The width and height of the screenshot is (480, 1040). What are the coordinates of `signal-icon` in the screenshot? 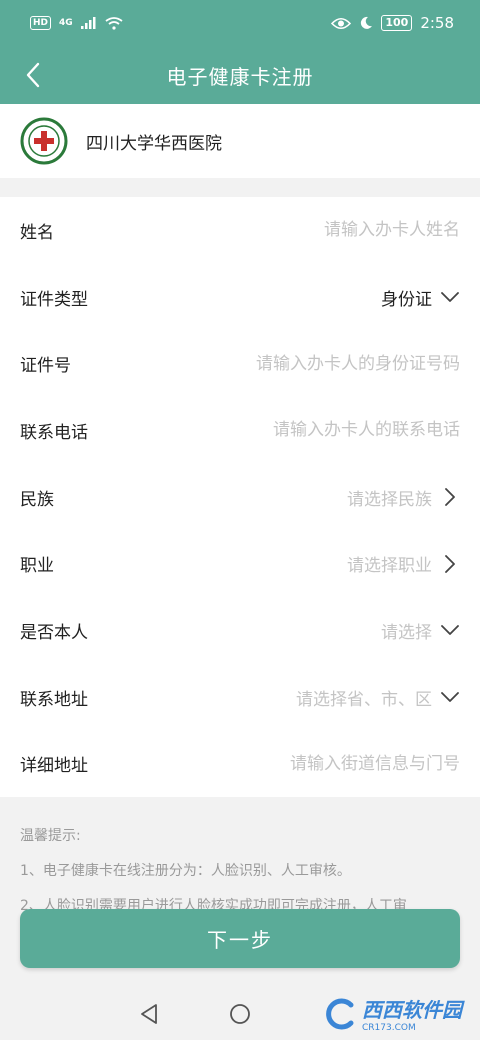 It's located at (88, 23).